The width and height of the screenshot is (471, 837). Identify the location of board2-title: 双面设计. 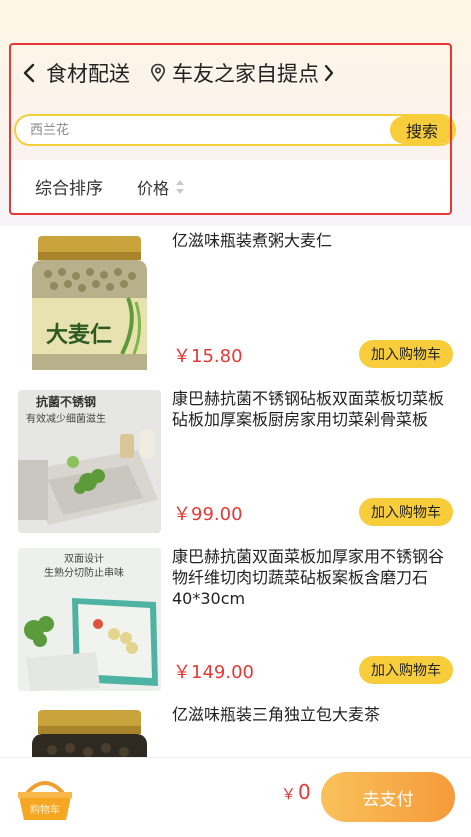
(84, 558).